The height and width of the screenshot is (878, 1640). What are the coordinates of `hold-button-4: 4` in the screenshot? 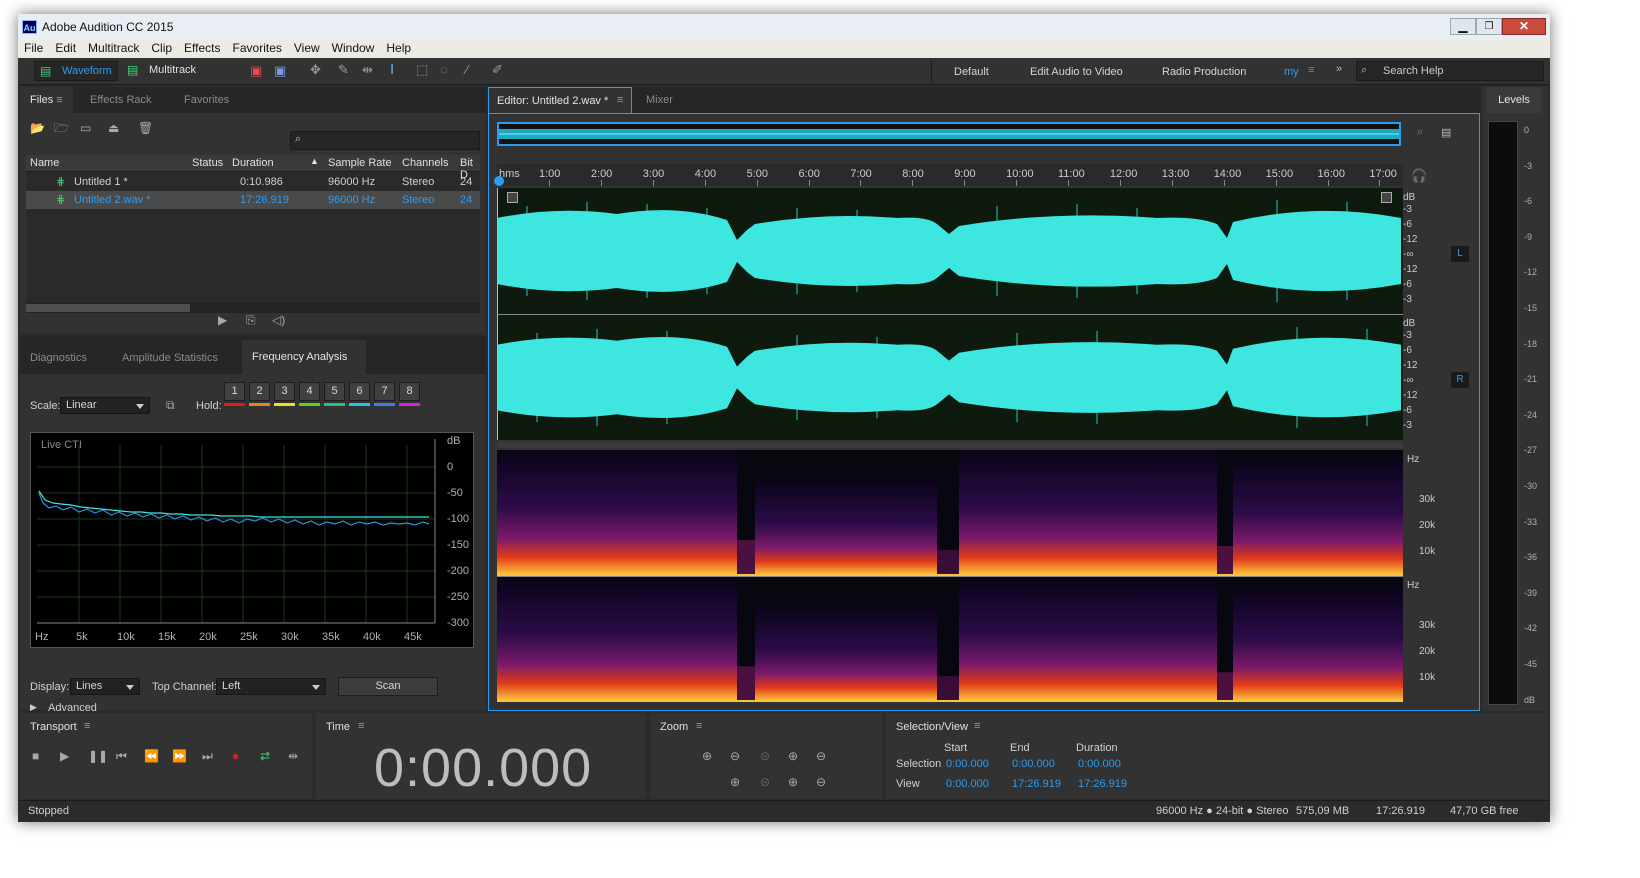 It's located at (309, 391).